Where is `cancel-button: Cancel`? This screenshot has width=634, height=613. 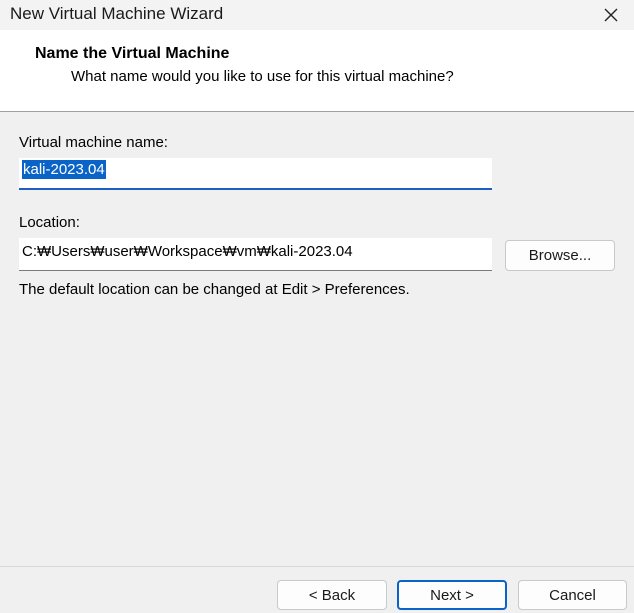 cancel-button: Cancel is located at coordinates (572, 595).